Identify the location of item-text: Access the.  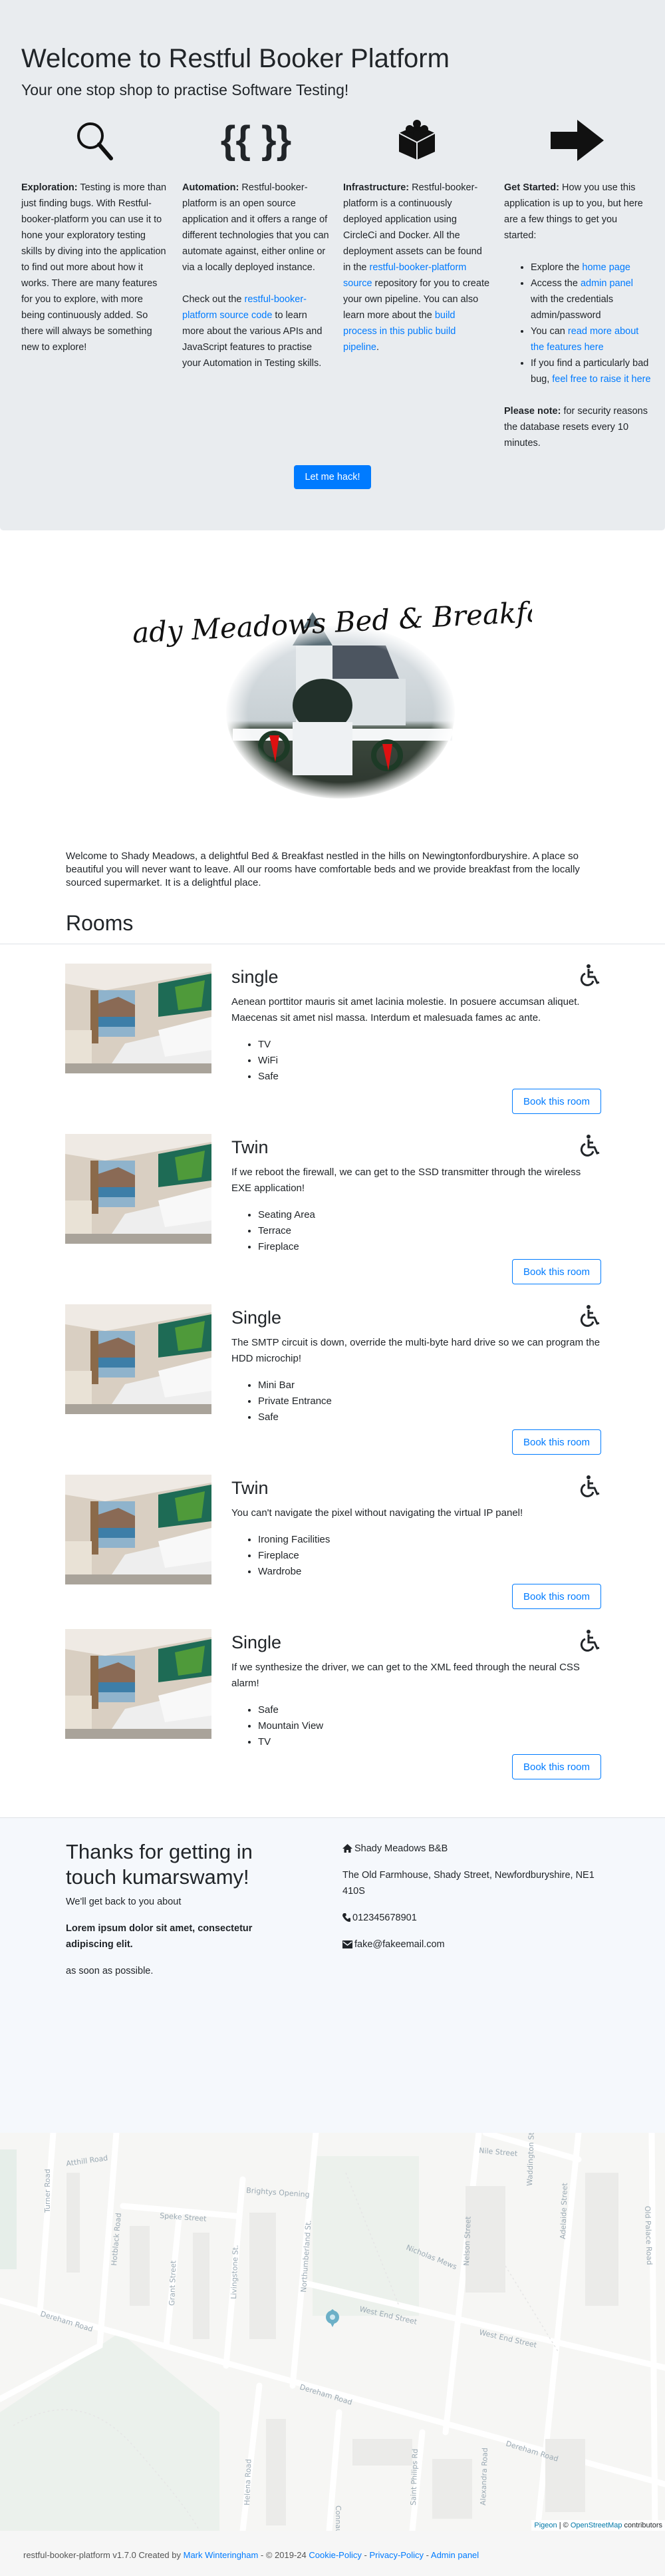
(556, 283).